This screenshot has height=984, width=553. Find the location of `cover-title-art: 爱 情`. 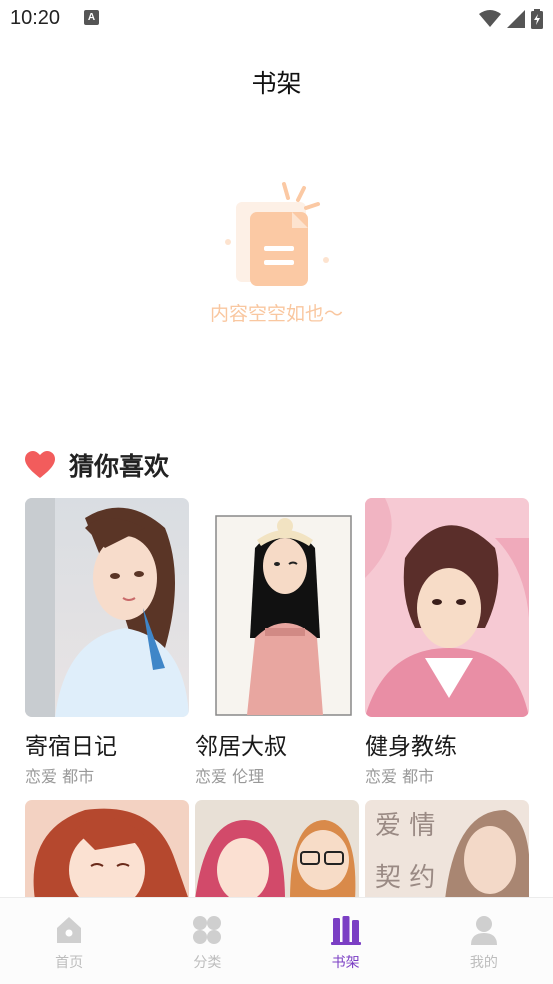

cover-title-art: 爱 情 is located at coordinates (405, 826).